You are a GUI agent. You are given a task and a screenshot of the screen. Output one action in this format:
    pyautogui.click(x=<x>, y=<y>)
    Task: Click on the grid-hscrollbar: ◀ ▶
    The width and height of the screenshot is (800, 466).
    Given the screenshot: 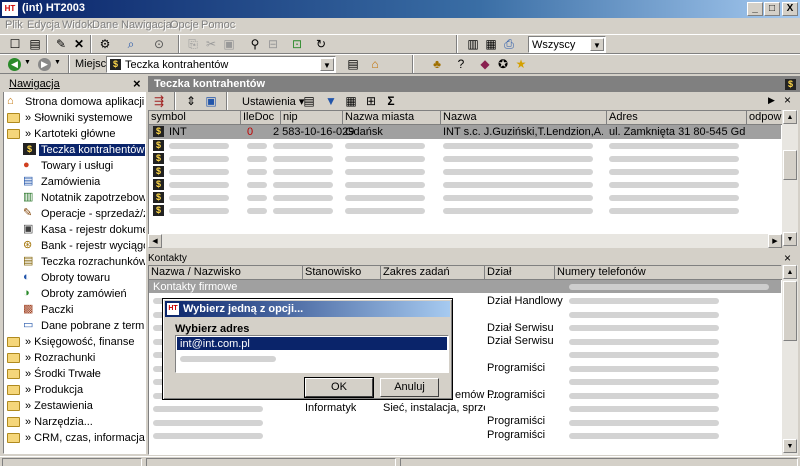 What is the action you would take?
    pyautogui.click(x=465, y=241)
    